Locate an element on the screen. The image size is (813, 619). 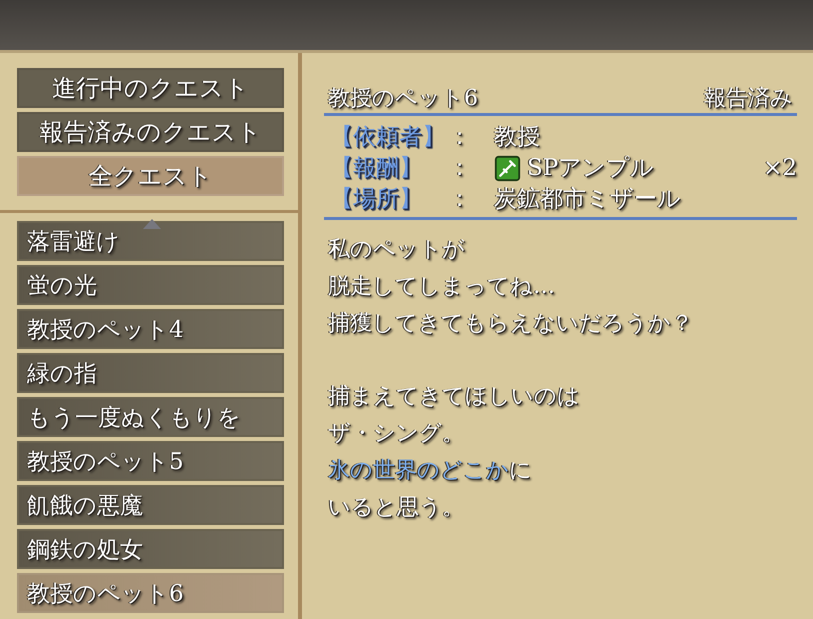
quest-status: 報告済み is located at coordinates (748, 99).